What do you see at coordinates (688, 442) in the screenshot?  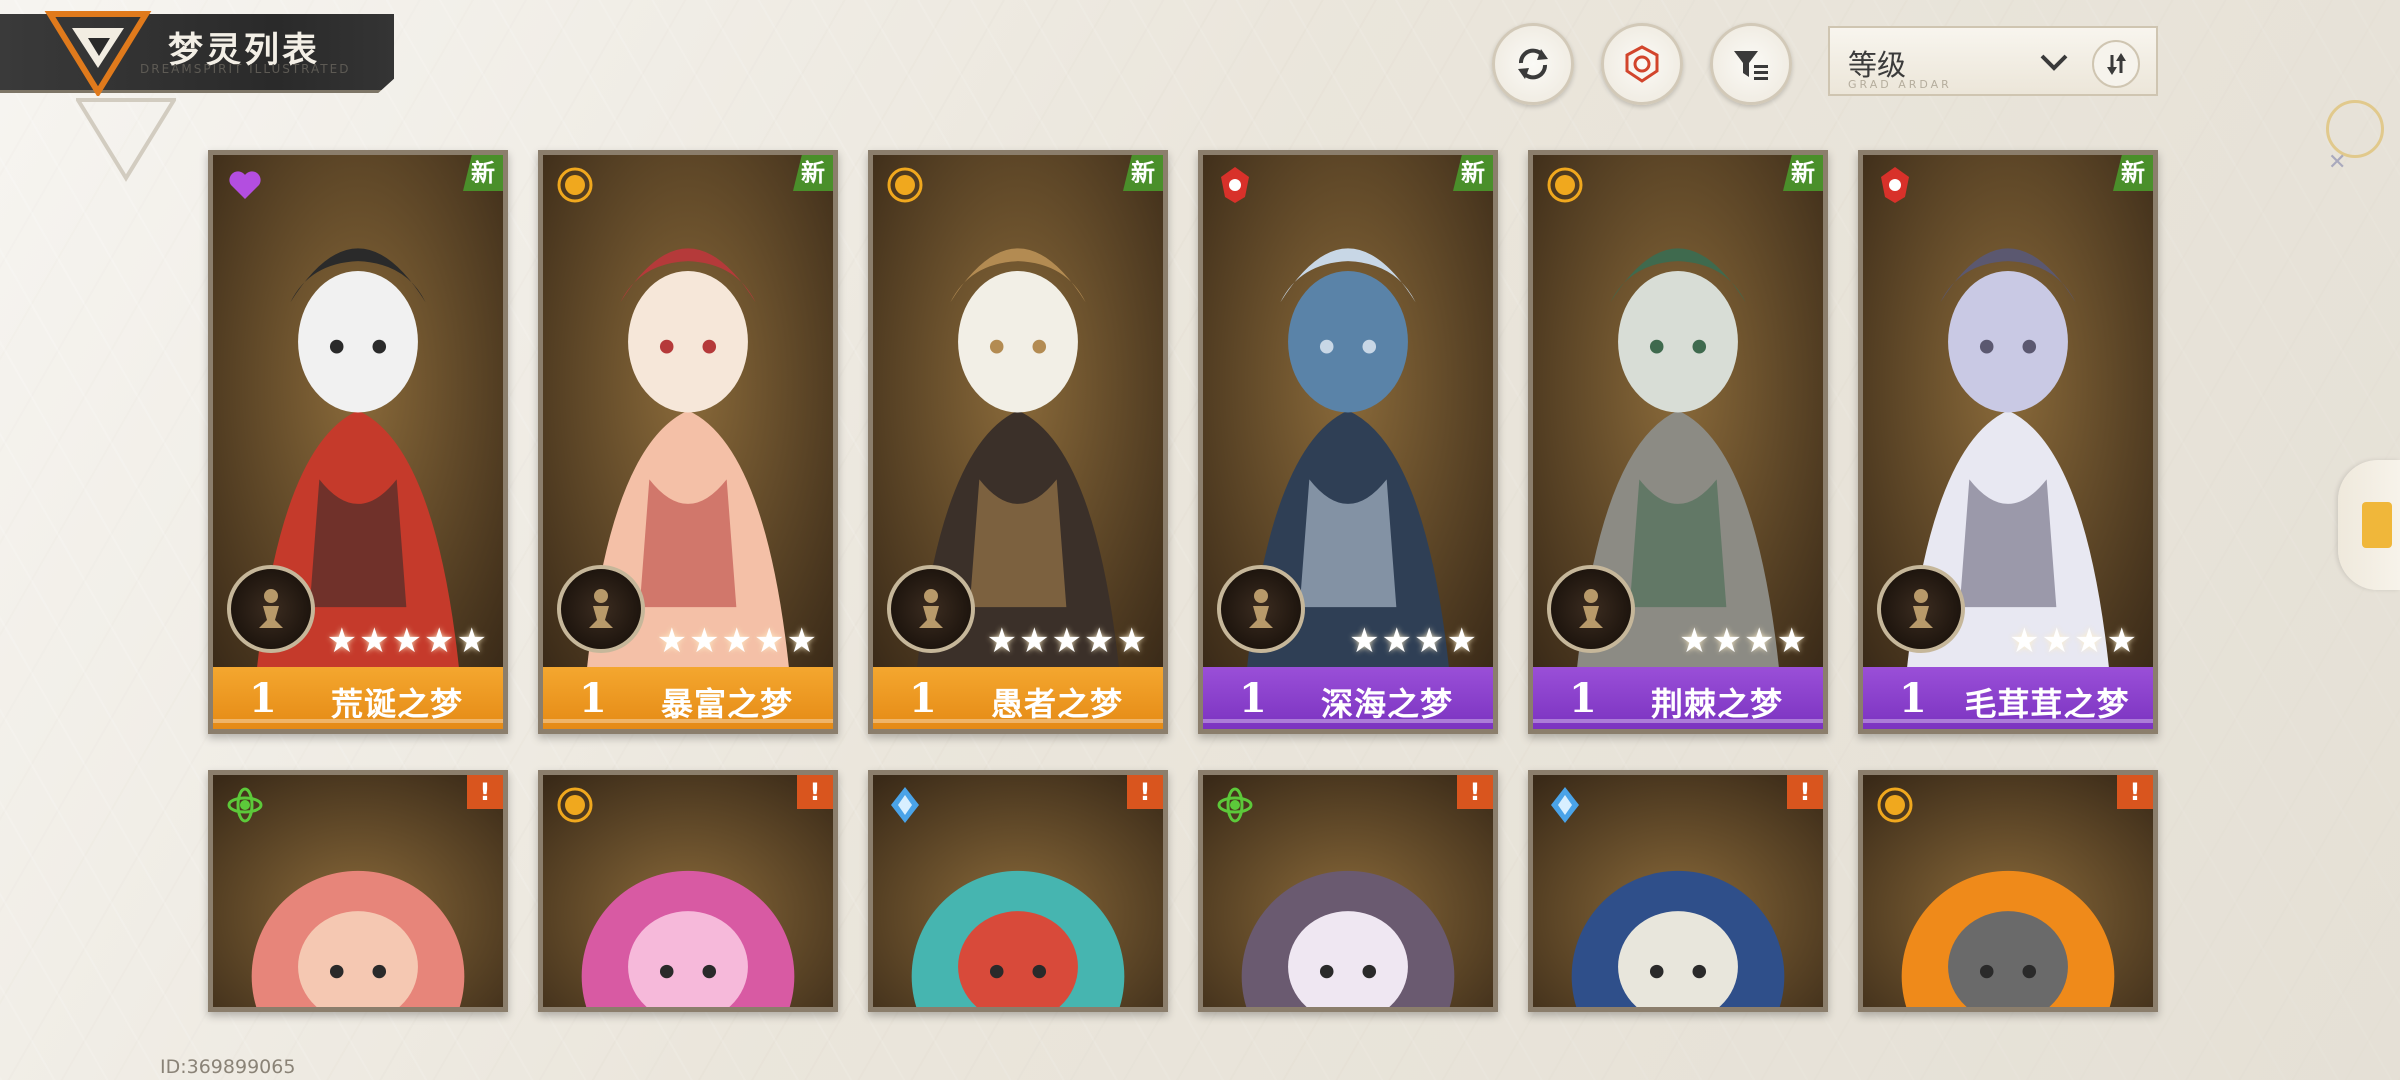 I see `dreamspirit-card: 新 ★★★★★ 1 暴富之梦` at bounding box center [688, 442].